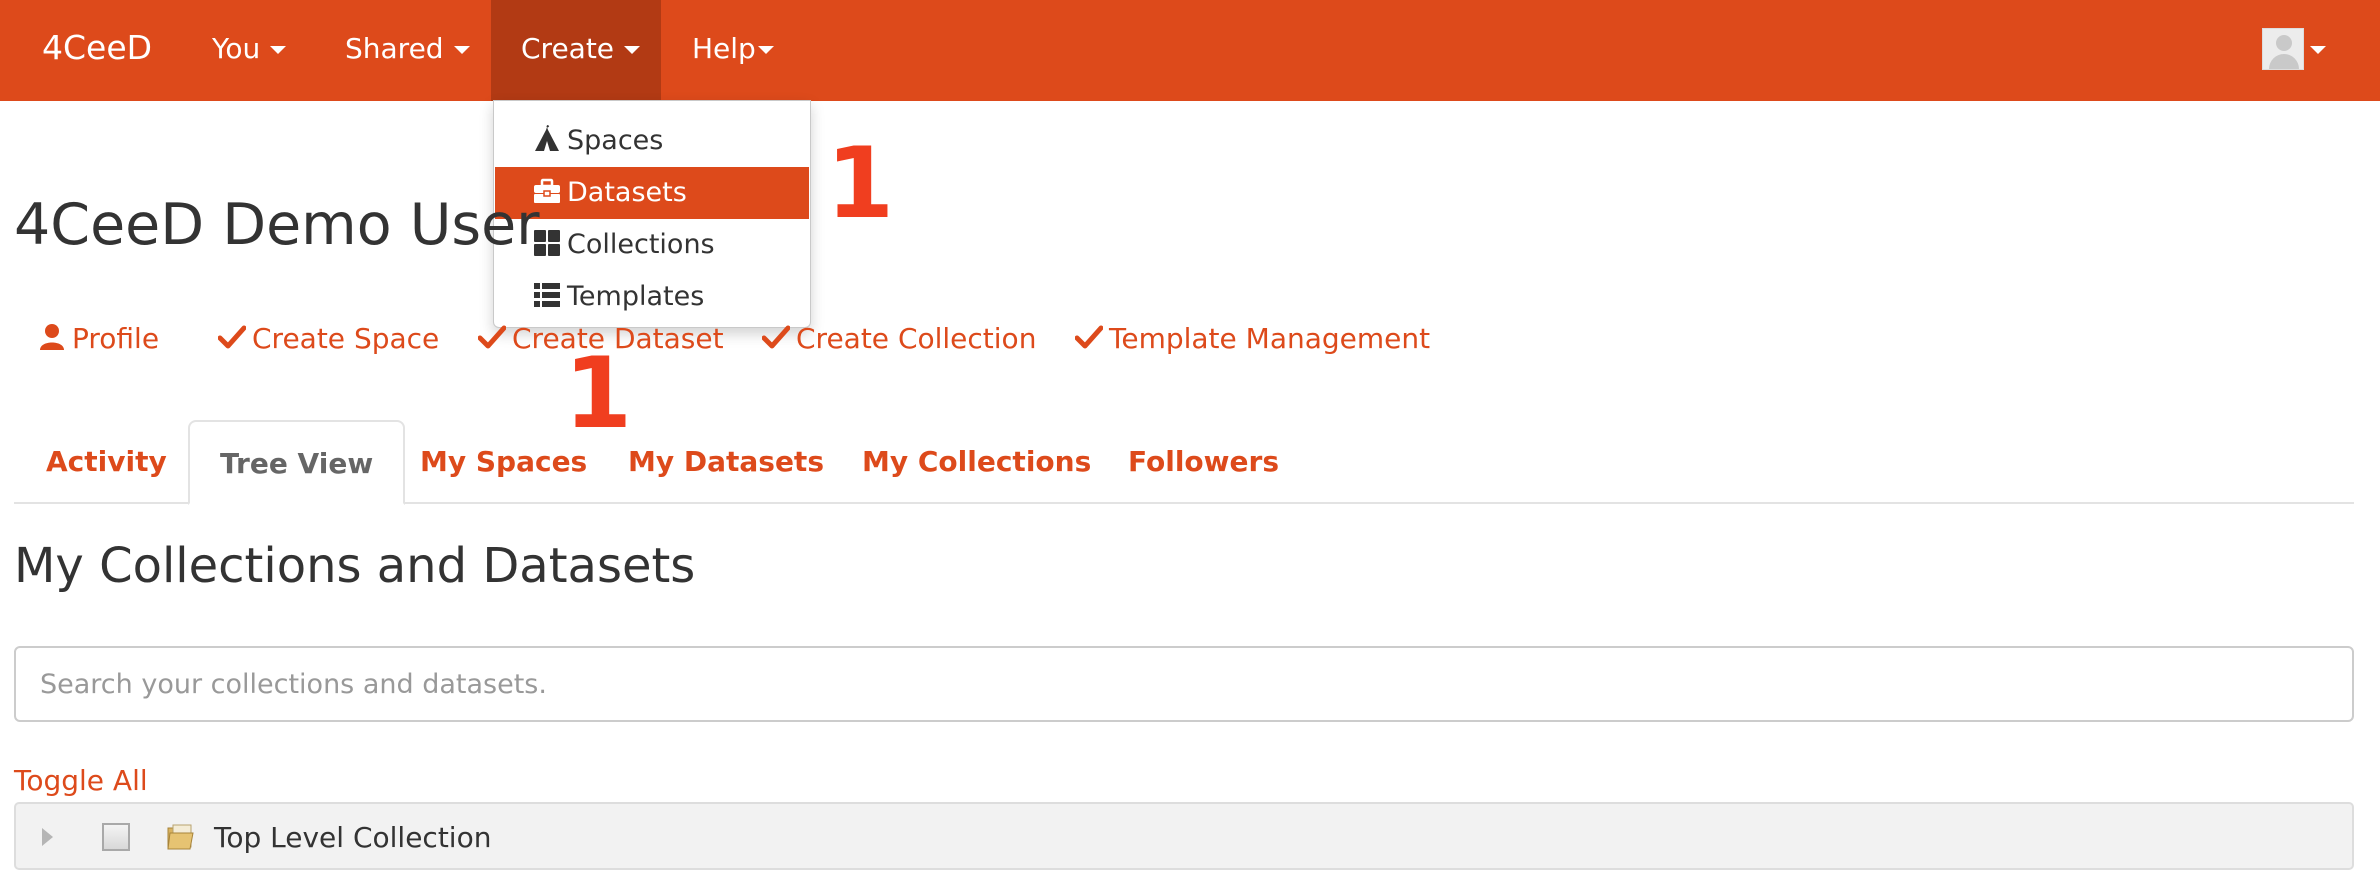  I want to click on menu-item-datasets-label: Datasets, so click(627, 192).